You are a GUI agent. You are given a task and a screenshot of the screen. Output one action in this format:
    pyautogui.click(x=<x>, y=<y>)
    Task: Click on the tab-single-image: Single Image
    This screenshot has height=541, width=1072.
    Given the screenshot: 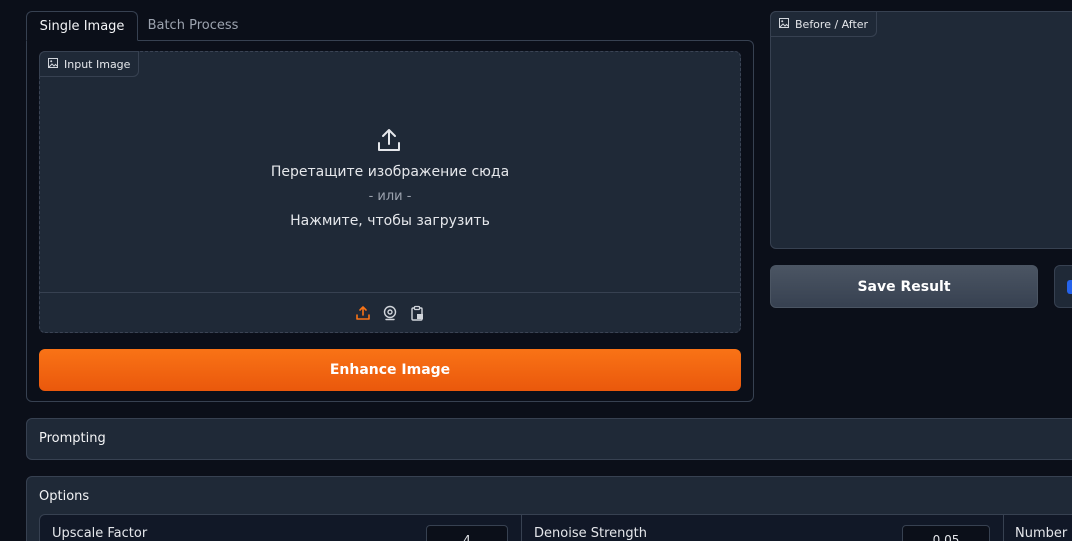 What is the action you would take?
    pyautogui.click(x=82, y=26)
    